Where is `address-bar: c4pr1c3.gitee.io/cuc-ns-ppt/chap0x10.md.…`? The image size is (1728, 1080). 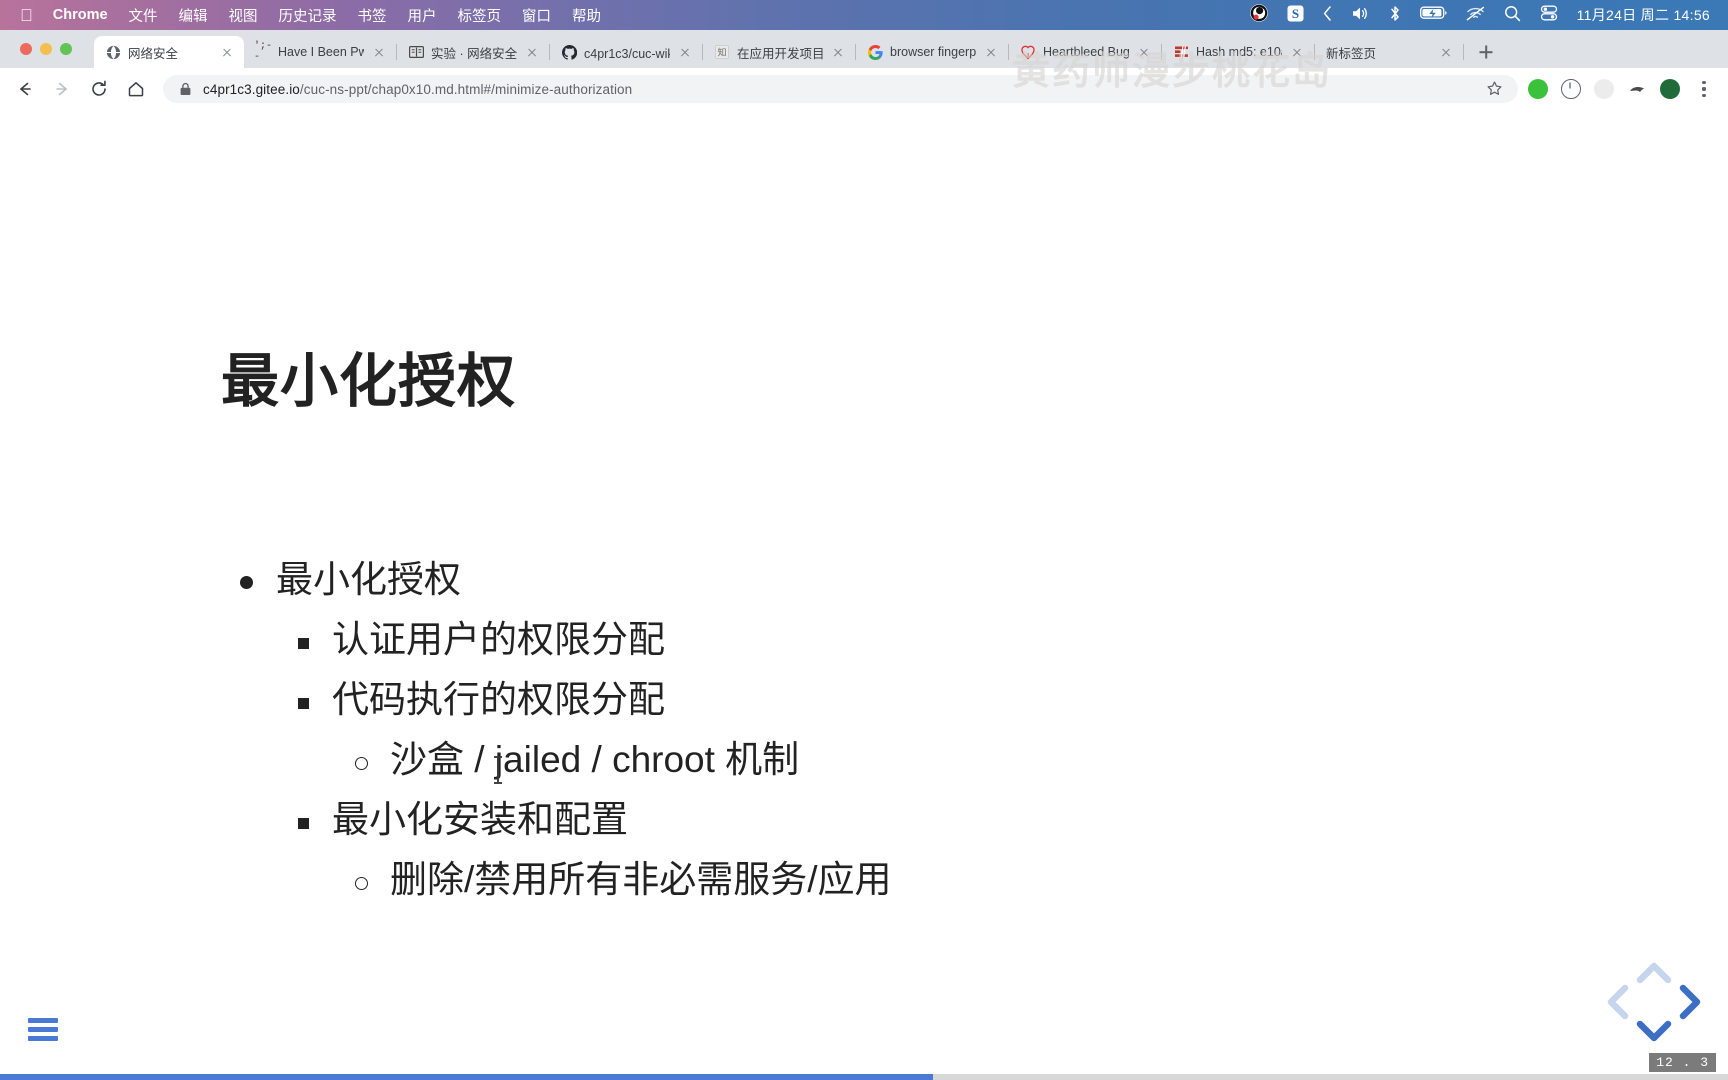 address-bar: c4pr1c3.gitee.io/cuc-ns-ppt/chap0x10.md.… is located at coordinates (840, 89).